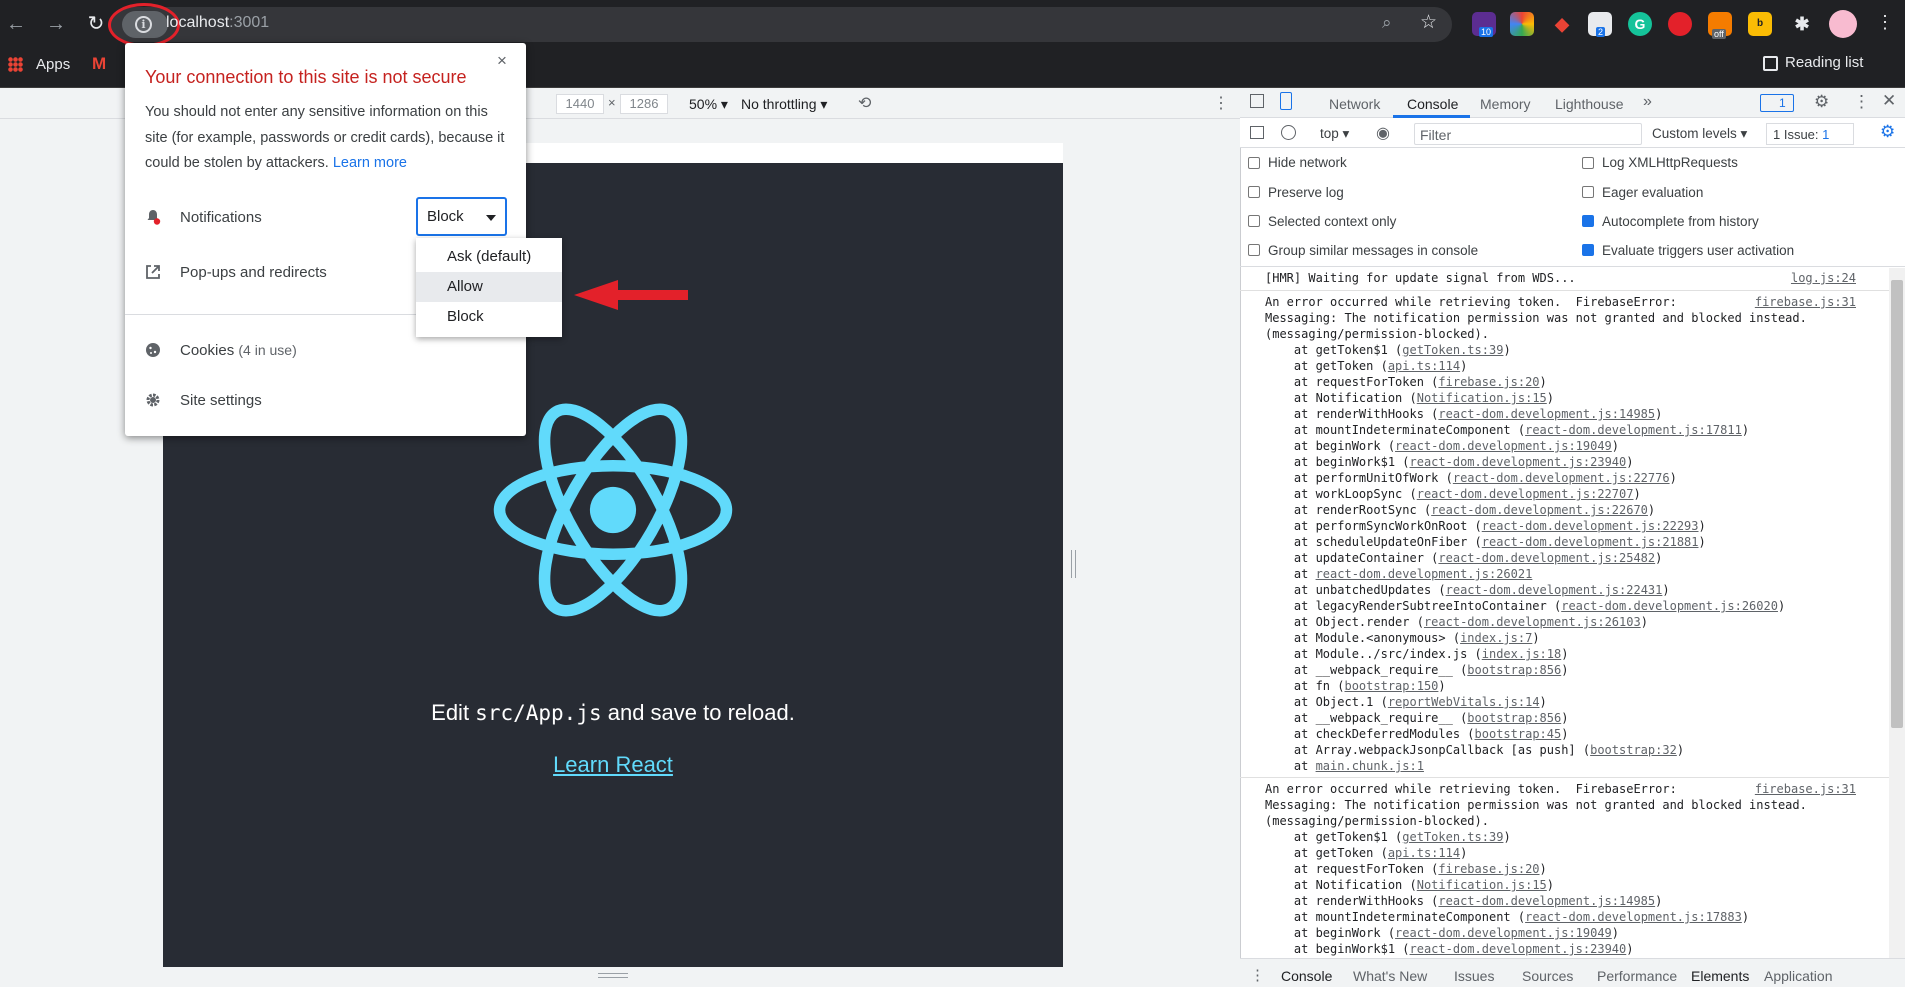 The image size is (1905, 987). I want to click on tab-memory: Memory, so click(1505, 104).